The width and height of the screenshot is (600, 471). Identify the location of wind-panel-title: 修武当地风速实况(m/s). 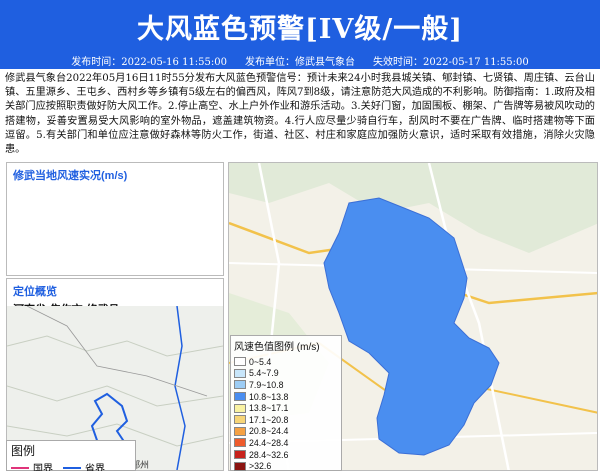
(70, 176).